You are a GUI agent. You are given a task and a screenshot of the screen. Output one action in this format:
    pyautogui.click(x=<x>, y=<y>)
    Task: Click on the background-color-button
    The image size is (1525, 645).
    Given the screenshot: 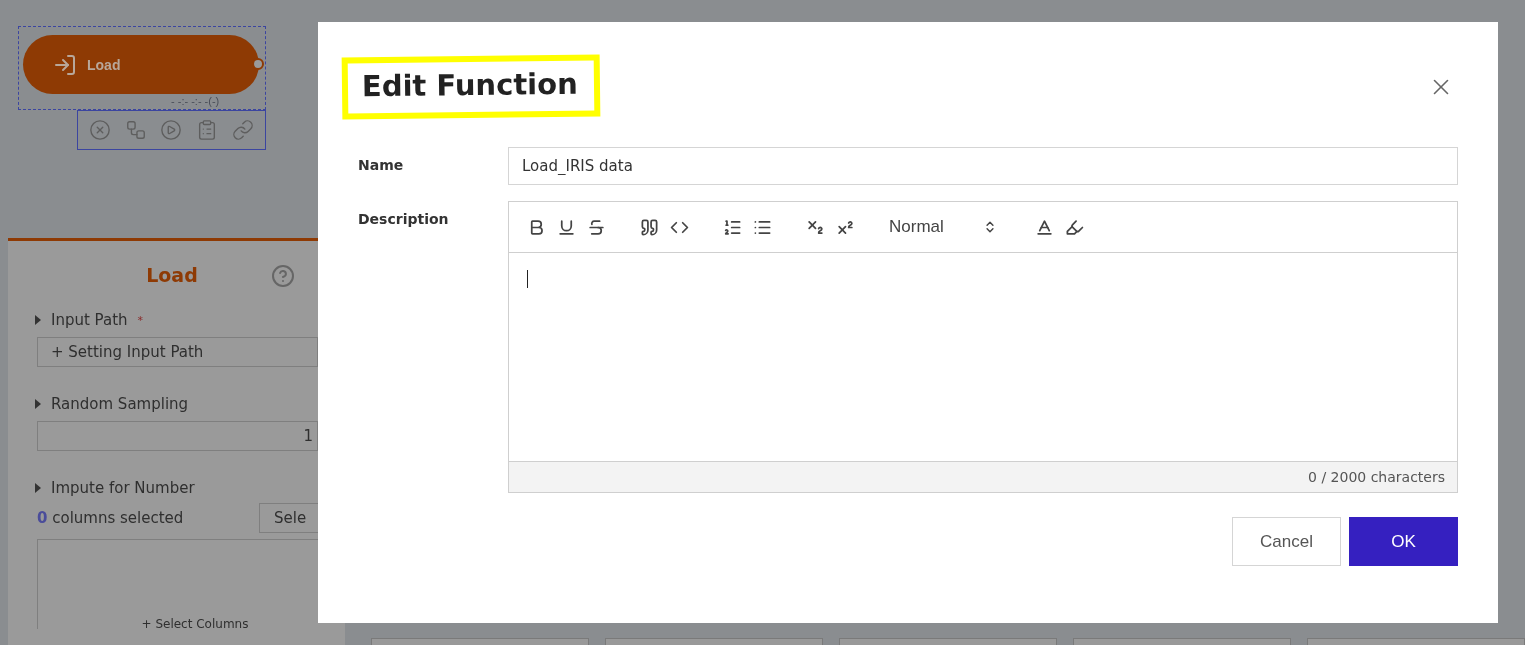 What is the action you would take?
    pyautogui.click(x=1074, y=227)
    